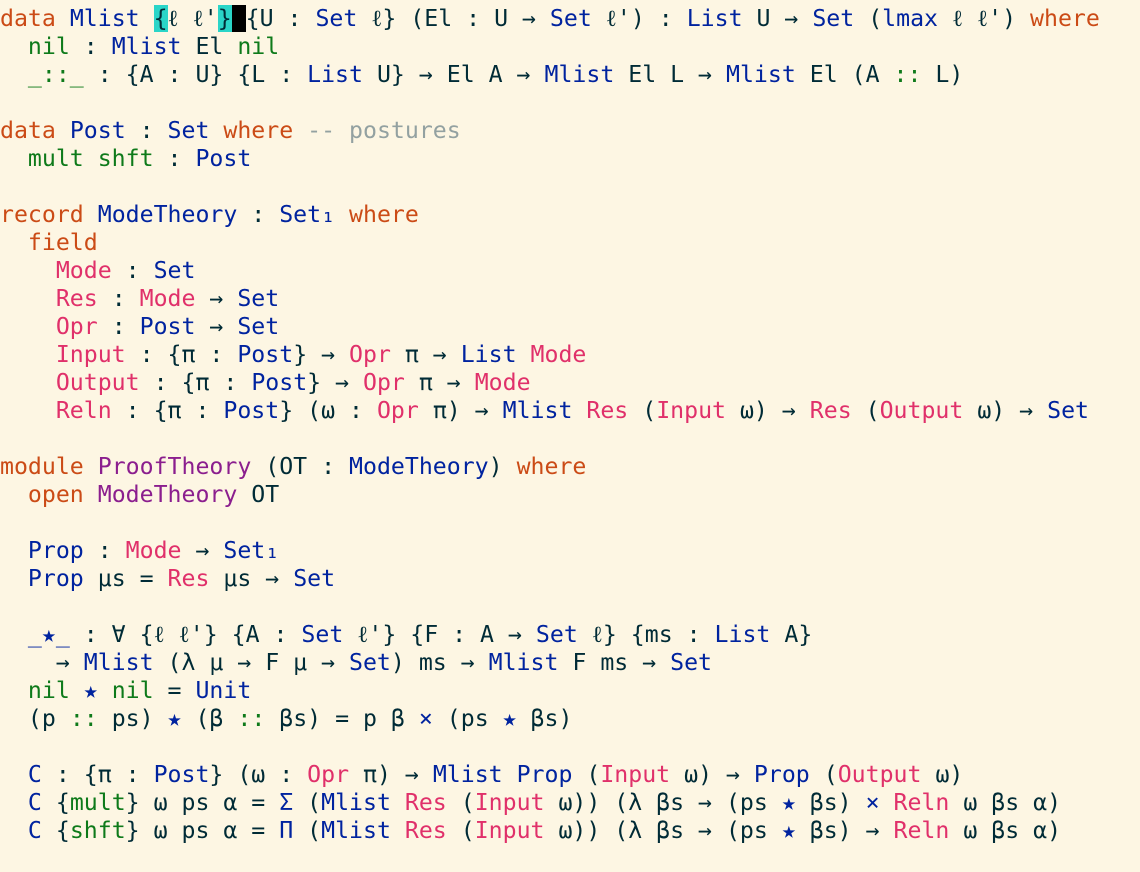 The width and height of the screenshot is (1140, 872). What do you see at coordinates (502, 382) in the screenshot?
I see `code-token: Mode` at bounding box center [502, 382].